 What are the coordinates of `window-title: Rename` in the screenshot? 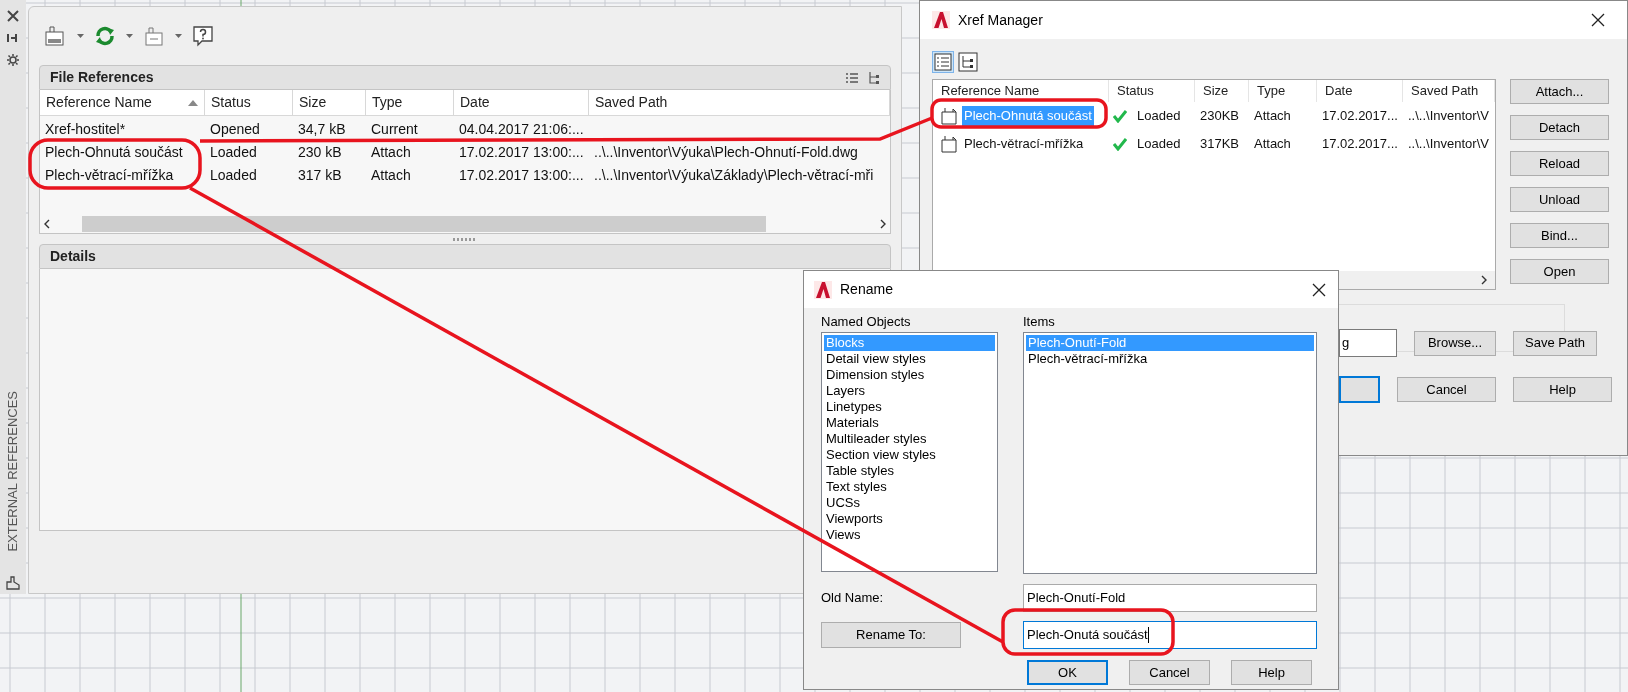 It's located at (866, 289).